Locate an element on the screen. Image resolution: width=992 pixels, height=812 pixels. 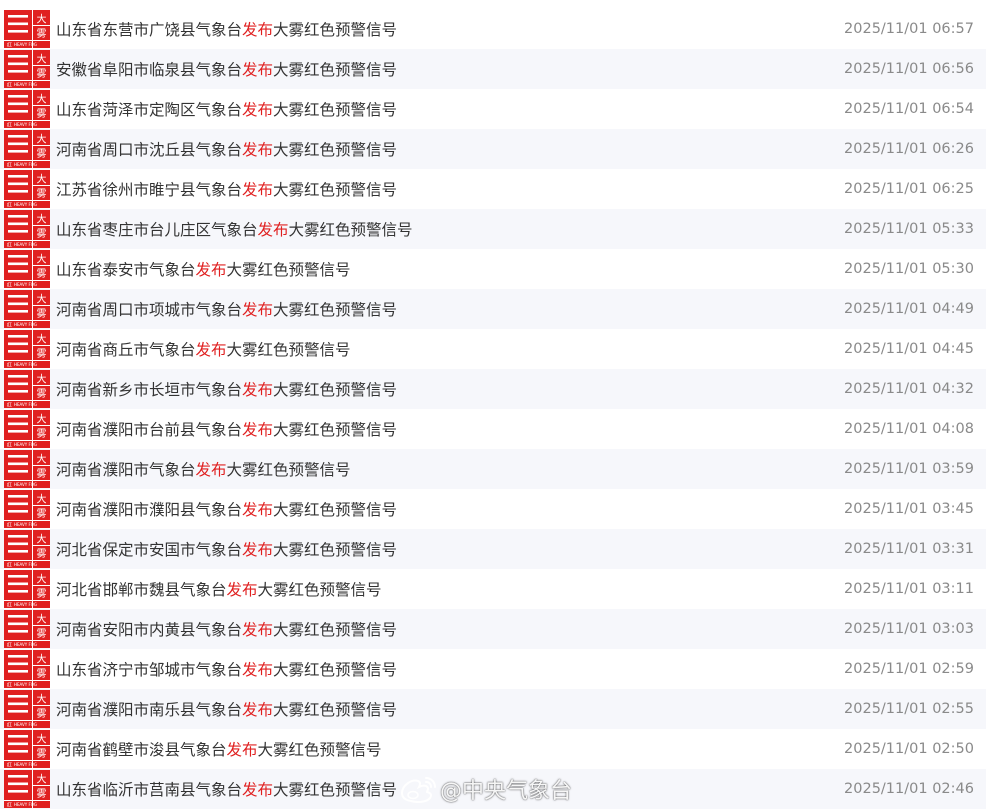
warning-title: 山东省东营市广饶县气象台发布大雾红色预警信号 is located at coordinates (435, 29).